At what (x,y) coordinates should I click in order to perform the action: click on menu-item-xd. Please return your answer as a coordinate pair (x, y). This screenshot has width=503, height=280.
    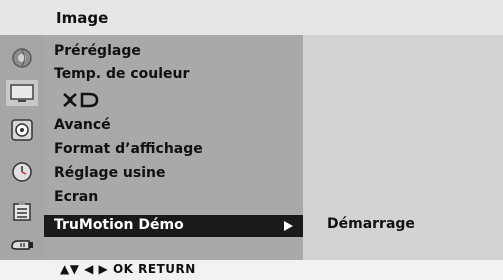
    Looking at the image, I should click on (81, 102).